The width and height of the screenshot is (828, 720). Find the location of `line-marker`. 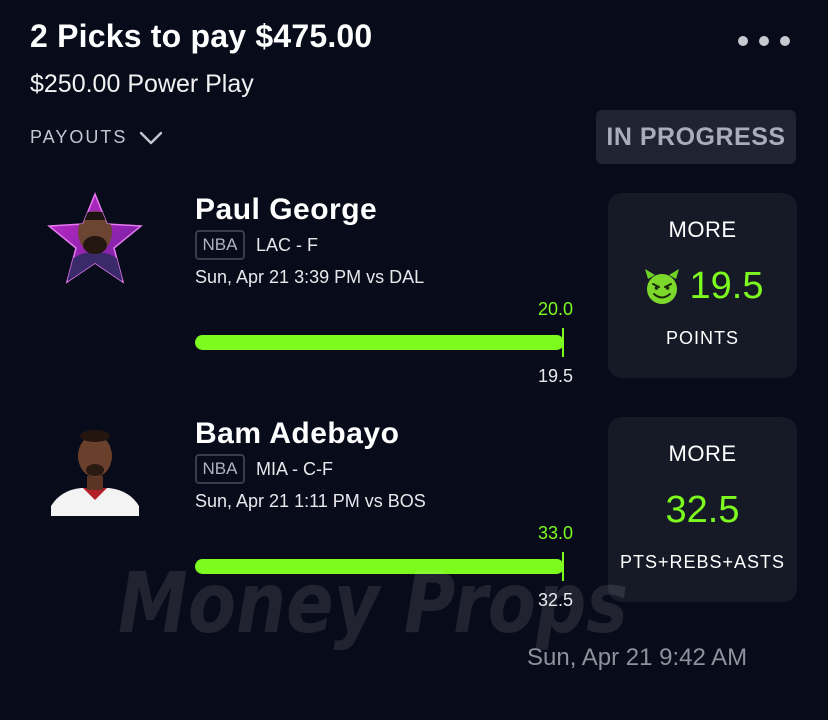

line-marker is located at coordinates (563, 342).